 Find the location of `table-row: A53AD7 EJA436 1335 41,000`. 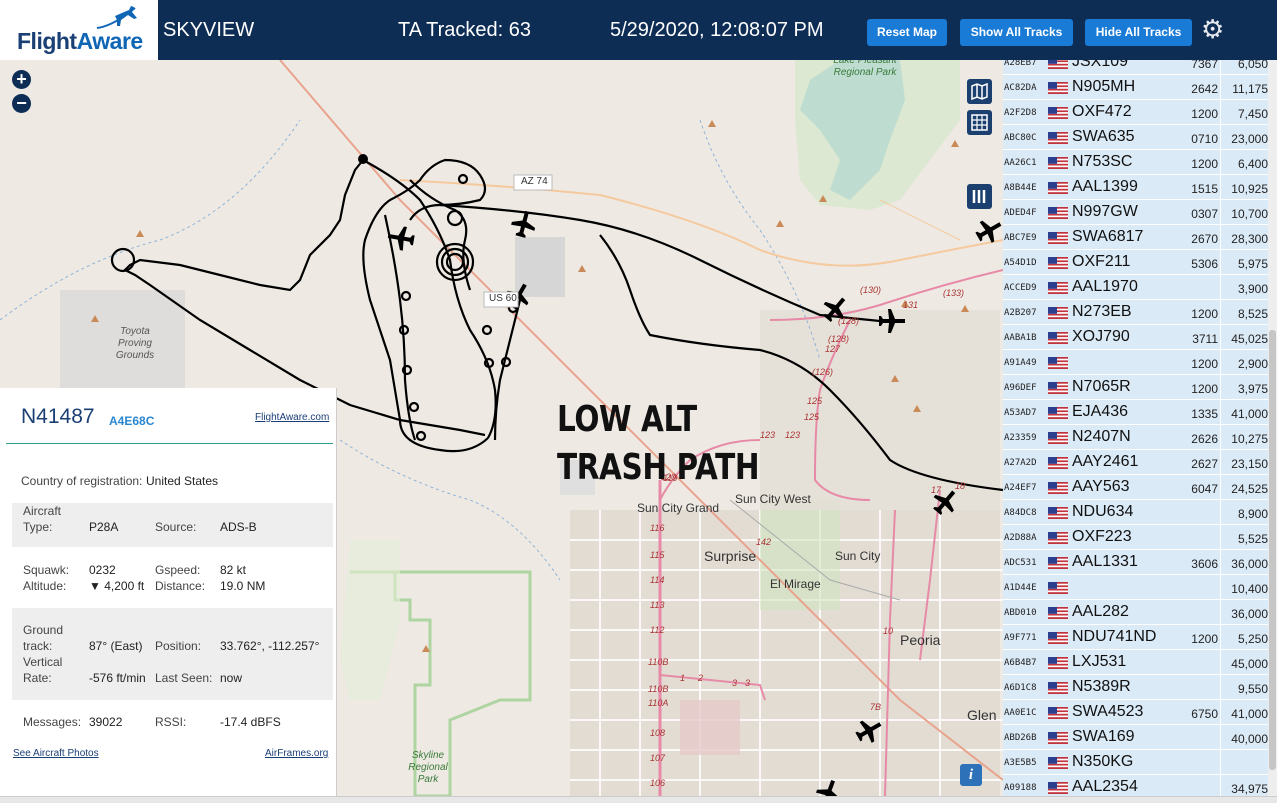

table-row: A53AD7 EJA436 1335 41,000 is located at coordinates (1140, 412).